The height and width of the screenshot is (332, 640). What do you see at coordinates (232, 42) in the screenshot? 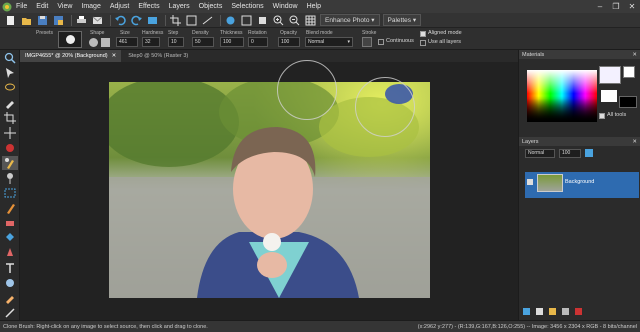
I see `thickness-field: 100` at bounding box center [232, 42].